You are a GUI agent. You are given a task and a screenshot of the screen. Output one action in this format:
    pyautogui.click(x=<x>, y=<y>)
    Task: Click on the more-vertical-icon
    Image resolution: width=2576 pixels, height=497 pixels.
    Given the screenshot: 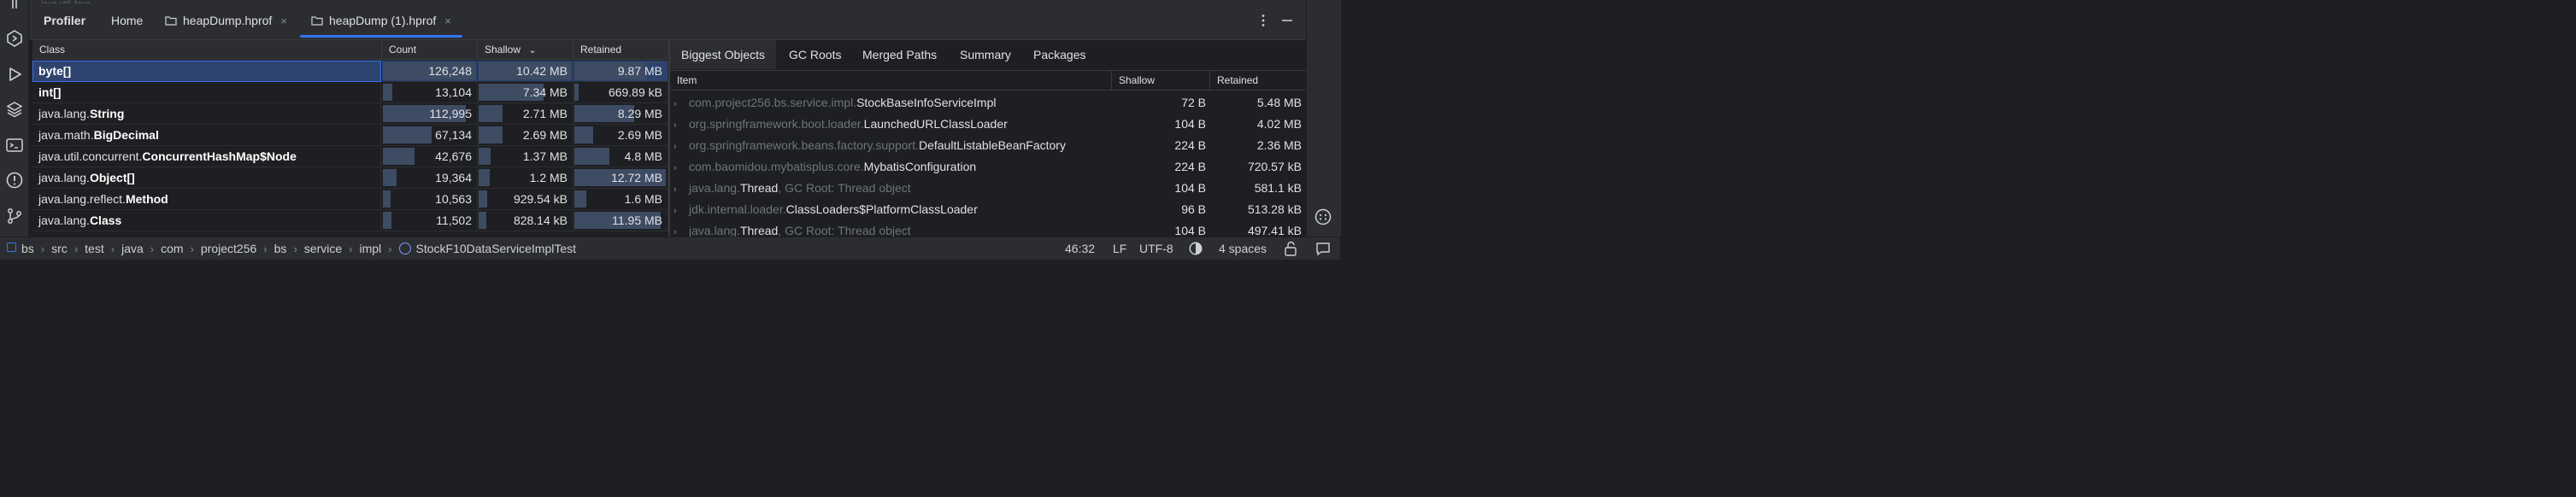 What is the action you would take?
    pyautogui.click(x=1263, y=20)
    